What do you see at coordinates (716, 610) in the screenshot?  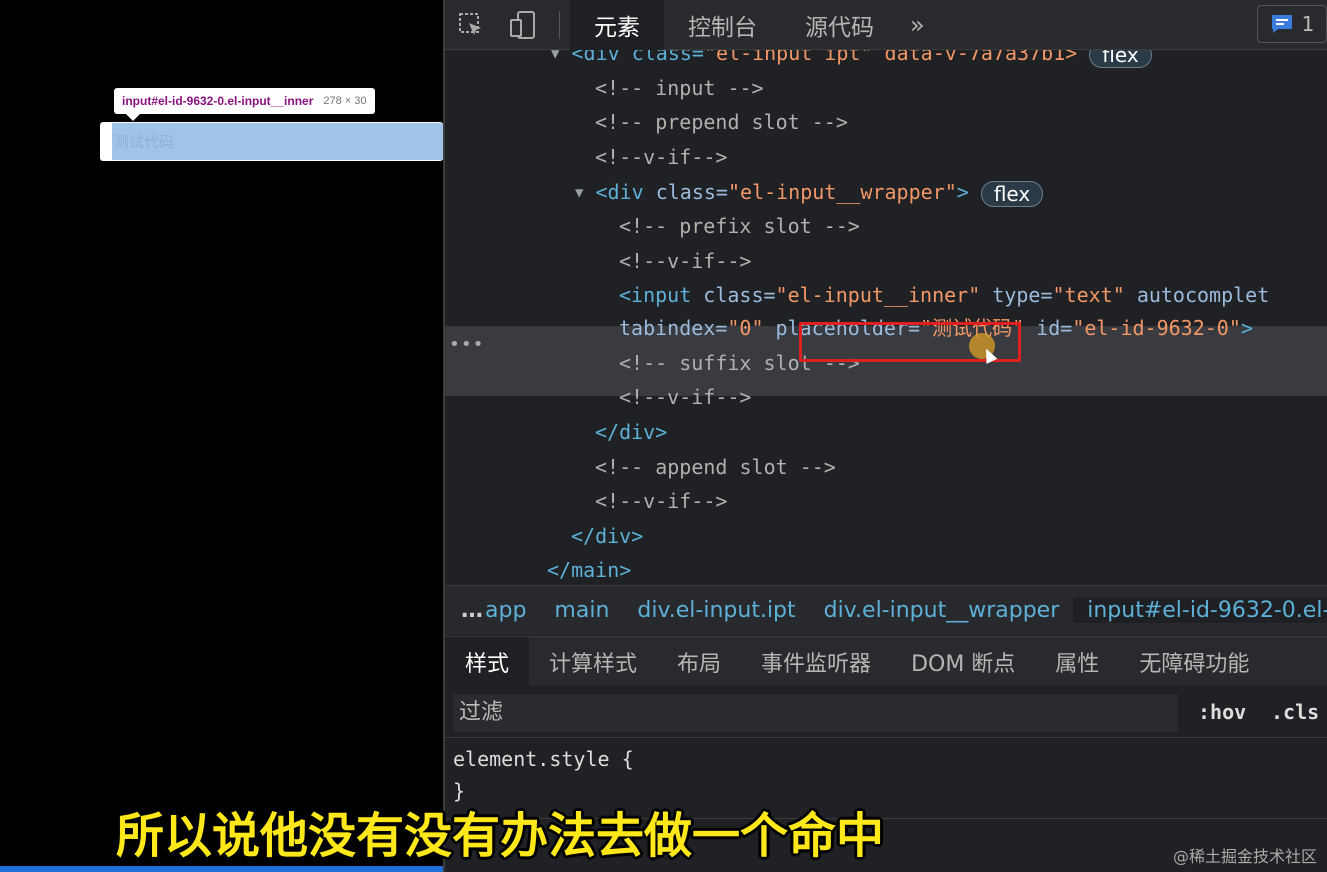 I see `breadcrumb-div-ipt: div.el-input.ipt` at bounding box center [716, 610].